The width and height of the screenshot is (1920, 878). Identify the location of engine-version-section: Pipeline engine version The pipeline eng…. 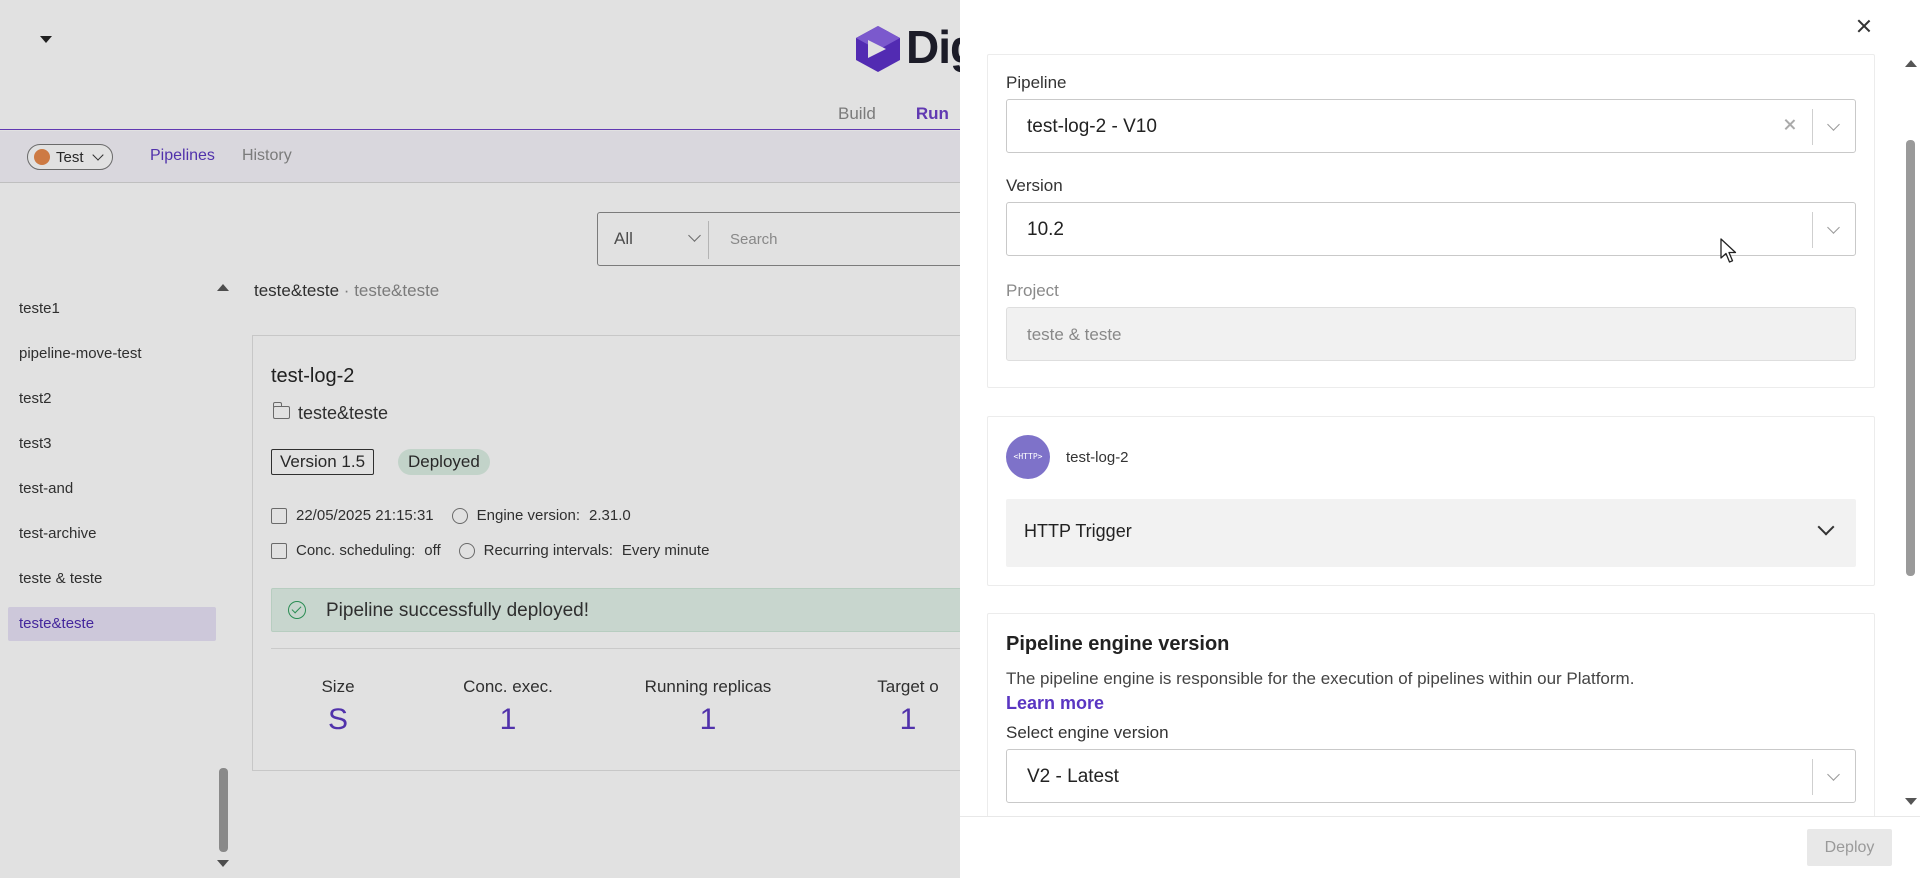
(1431, 714).